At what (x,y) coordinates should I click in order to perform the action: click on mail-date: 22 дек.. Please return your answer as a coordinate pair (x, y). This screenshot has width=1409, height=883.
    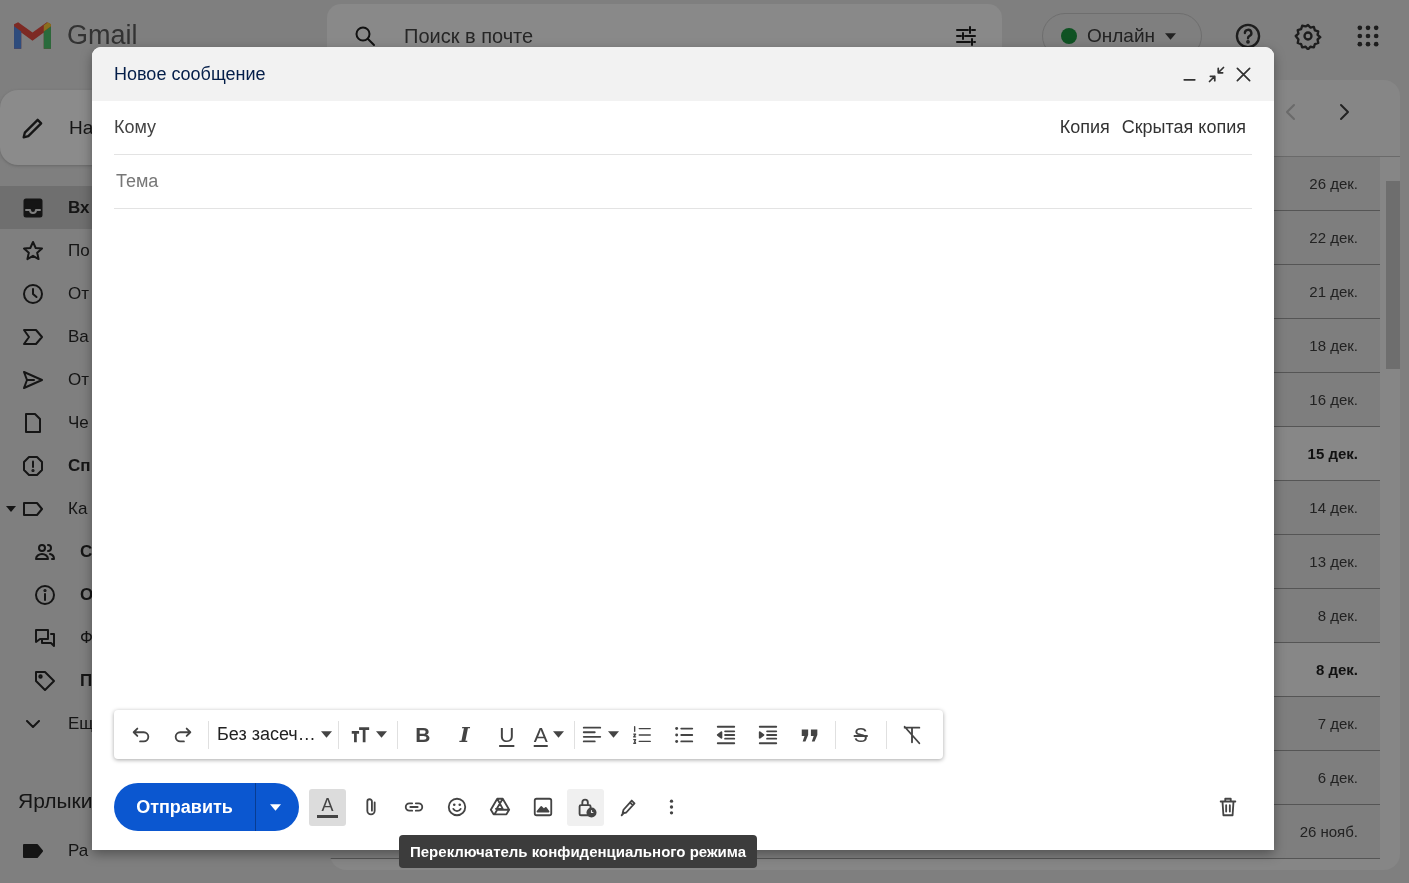
    Looking at the image, I should click on (1333, 237).